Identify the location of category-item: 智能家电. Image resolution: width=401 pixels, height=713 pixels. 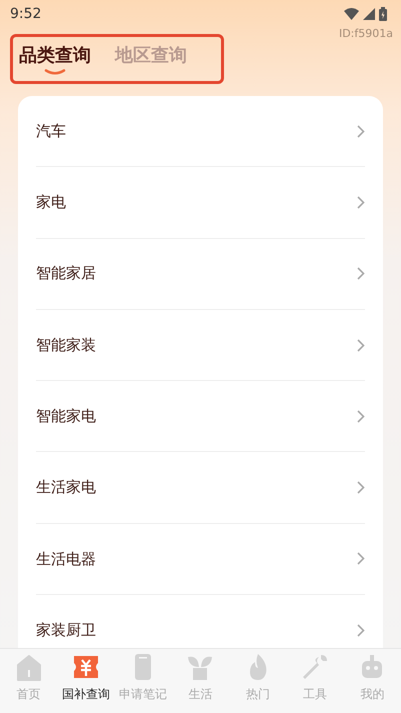
(200, 416).